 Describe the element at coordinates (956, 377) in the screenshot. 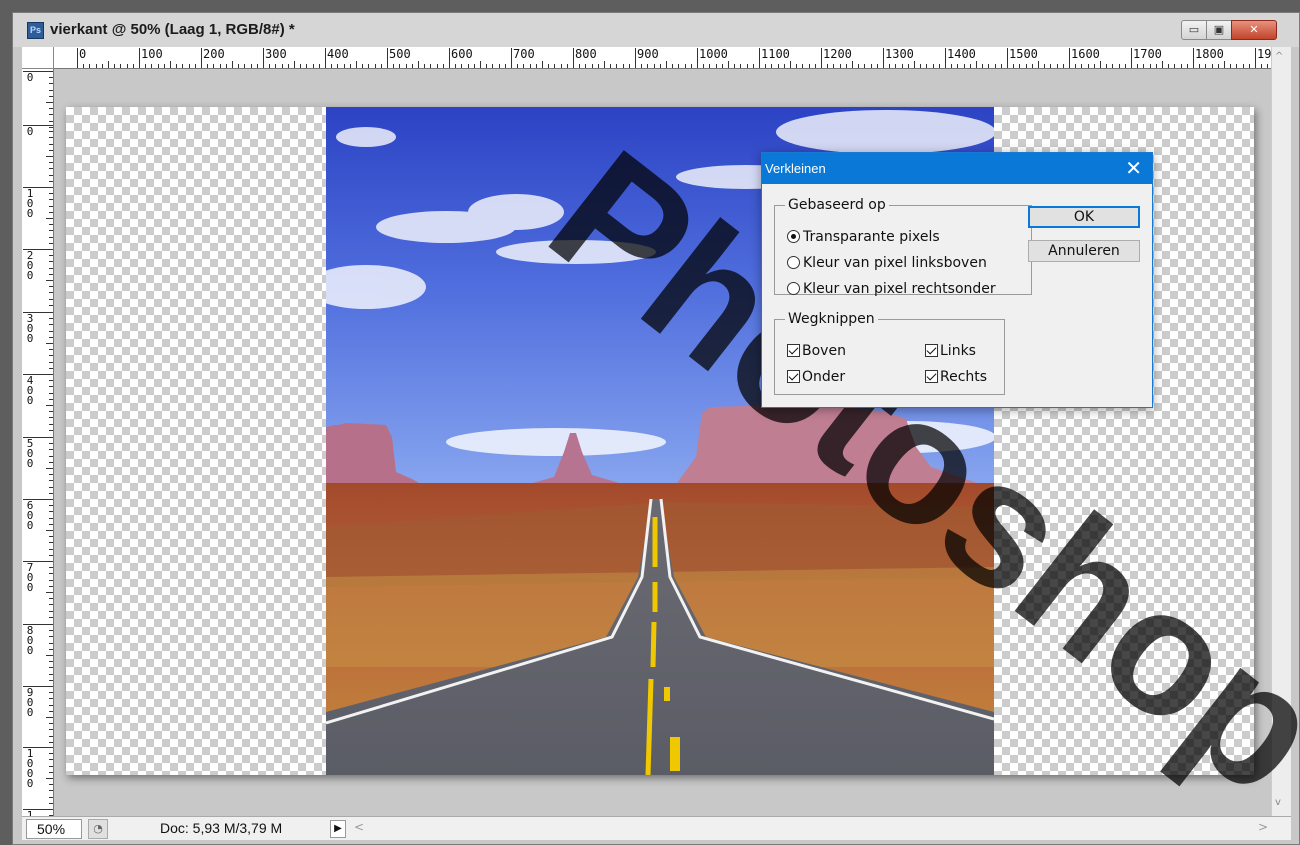

I see `checkbox-right: Rechts` at that location.